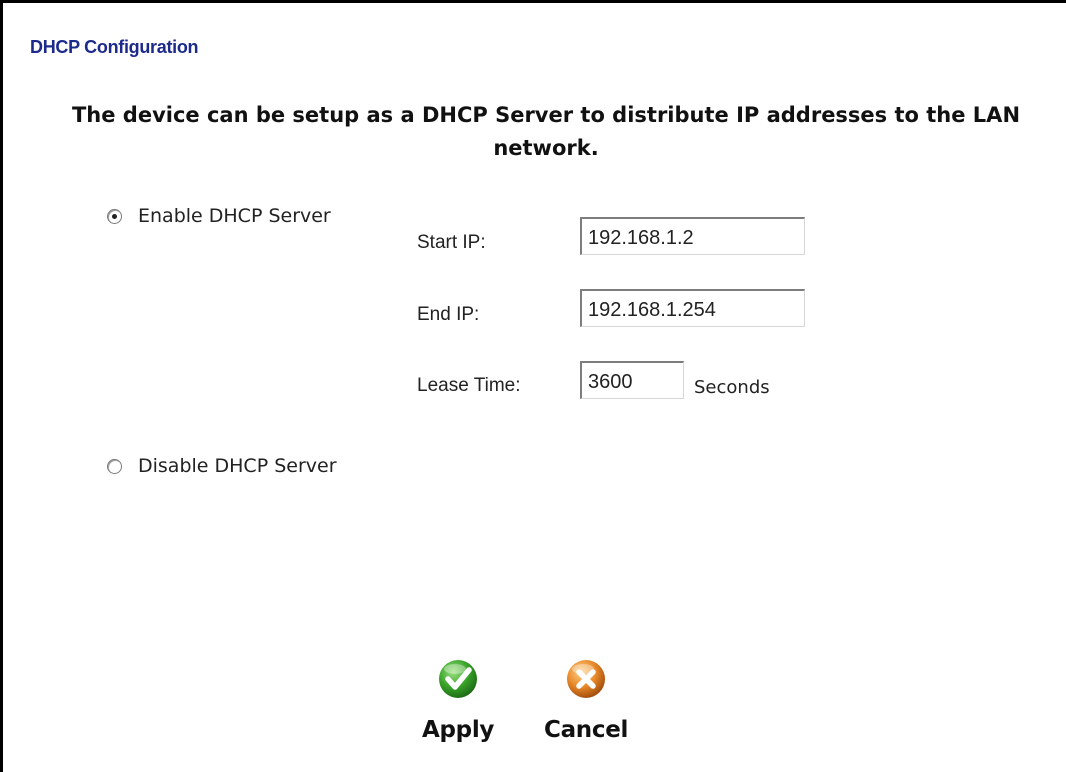 The image size is (1066, 772). I want to click on enable-dhcp-label: Enable DHCP Server, so click(234, 216).